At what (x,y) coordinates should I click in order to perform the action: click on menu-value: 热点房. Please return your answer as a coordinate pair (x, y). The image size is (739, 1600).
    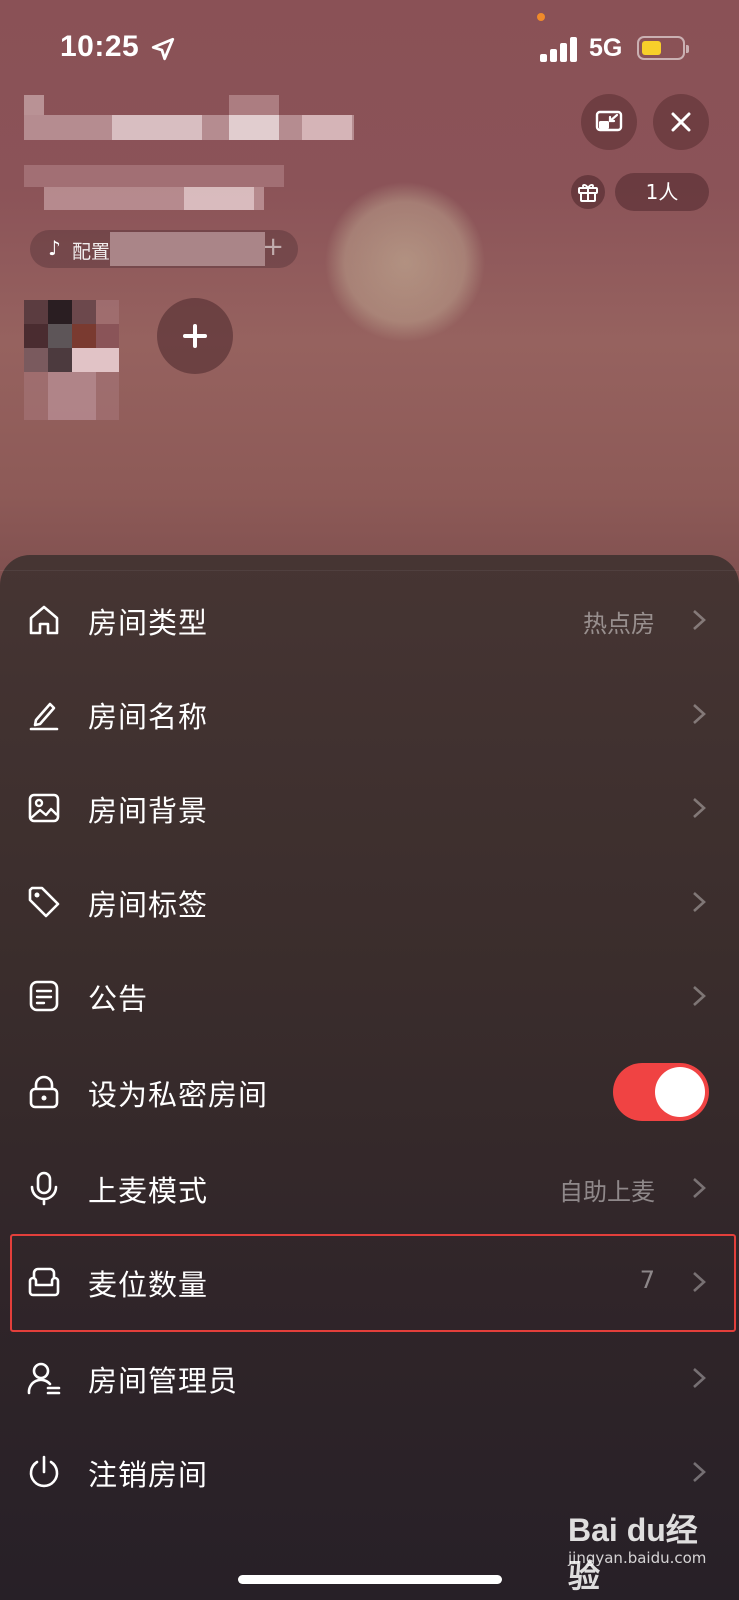
    Looking at the image, I should click on (619, 624).